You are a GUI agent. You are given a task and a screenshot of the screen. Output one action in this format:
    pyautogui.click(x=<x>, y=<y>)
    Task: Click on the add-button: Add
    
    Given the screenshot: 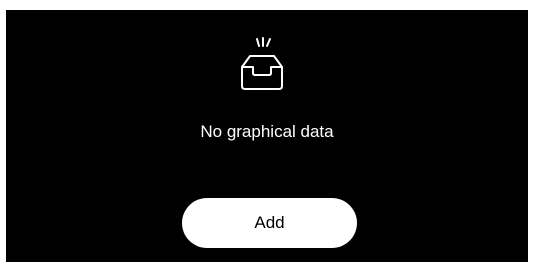 What is the action you would take?
    pyautogui.click(x=269, y=223)
    